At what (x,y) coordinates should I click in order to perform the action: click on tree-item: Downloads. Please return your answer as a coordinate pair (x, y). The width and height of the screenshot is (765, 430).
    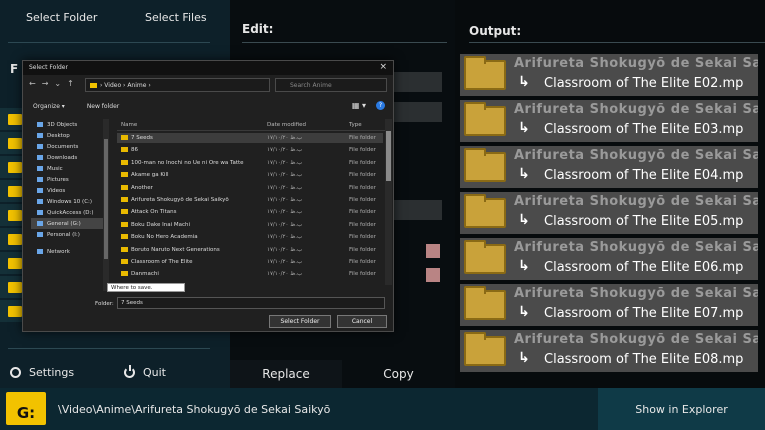
    Looking at the image, I should click on (70, 157).